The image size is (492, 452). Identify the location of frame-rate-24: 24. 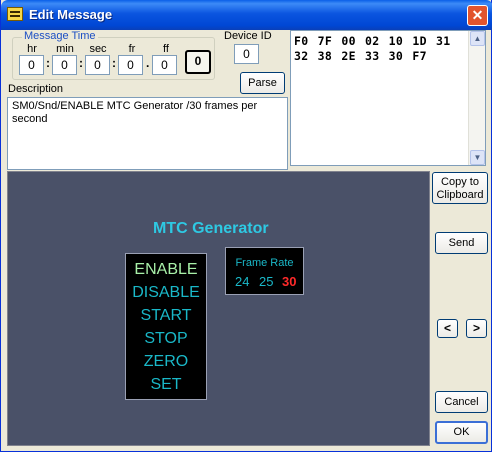
(242, 281).